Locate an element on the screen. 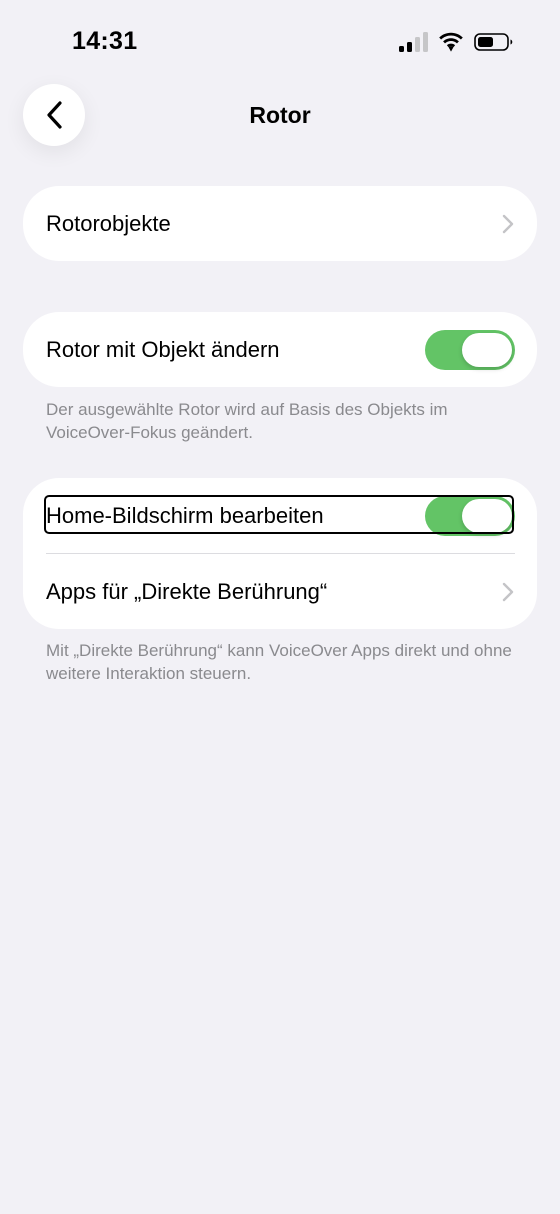  status-time: 14:31 is located at coordinates (105, 41).